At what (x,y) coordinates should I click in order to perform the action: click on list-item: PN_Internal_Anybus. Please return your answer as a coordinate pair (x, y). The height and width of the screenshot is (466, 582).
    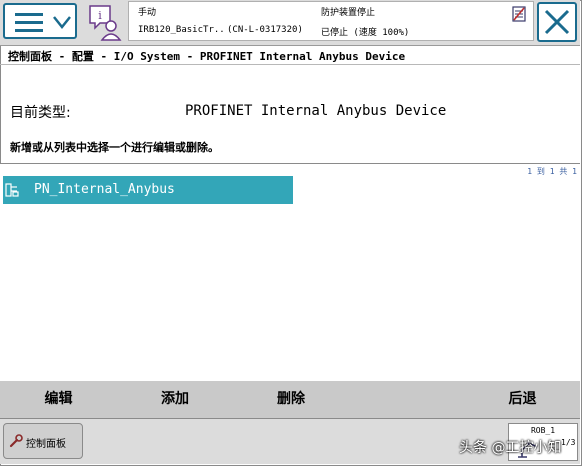
    Looking at the image, I should click on (148, 190).